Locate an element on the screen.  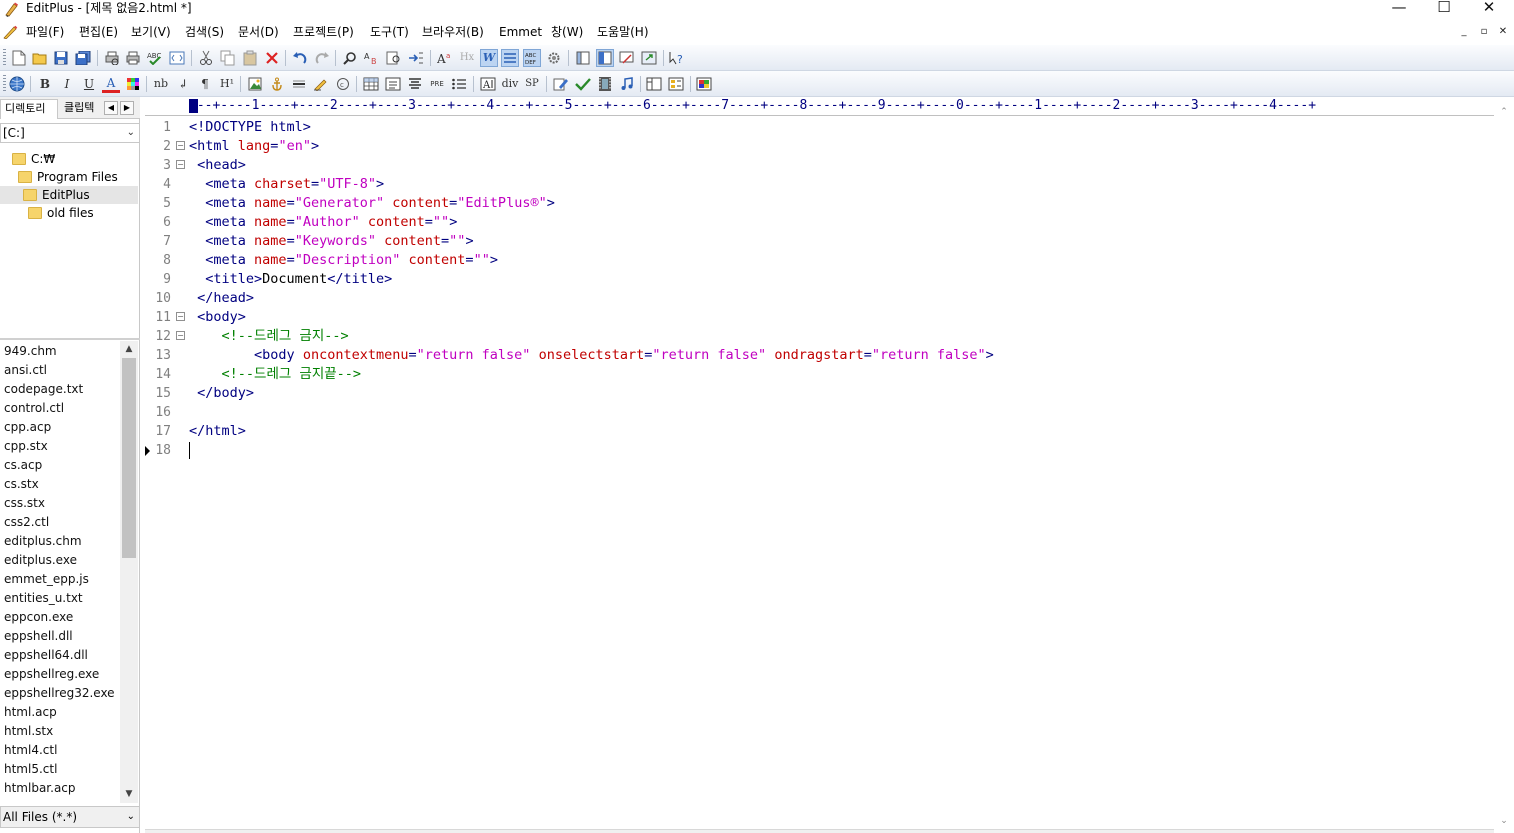
file-list-item: editplus.chm is located at coordinates (43, 541).